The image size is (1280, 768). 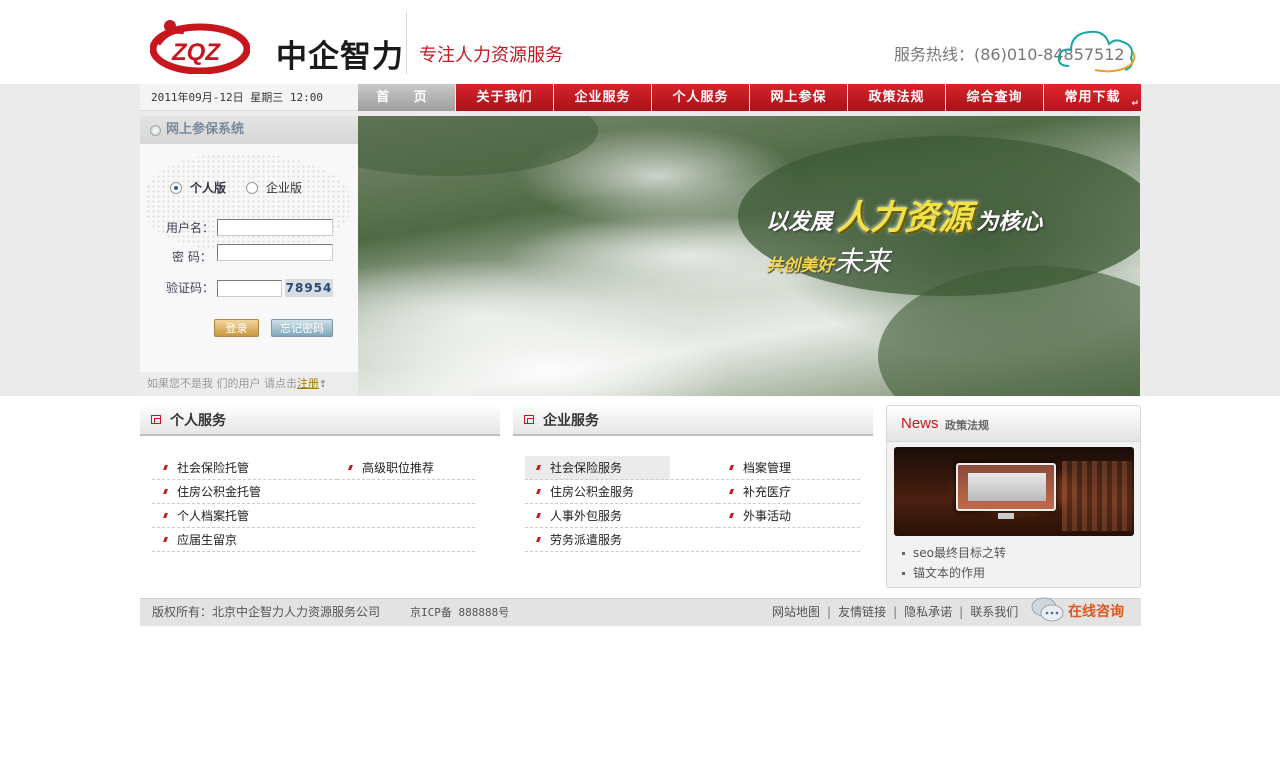 What do you see at coordinates (205, 129) in the screenshot?
I see `login-panel-title: 网上参保系统` at bounding box center [205, 129].